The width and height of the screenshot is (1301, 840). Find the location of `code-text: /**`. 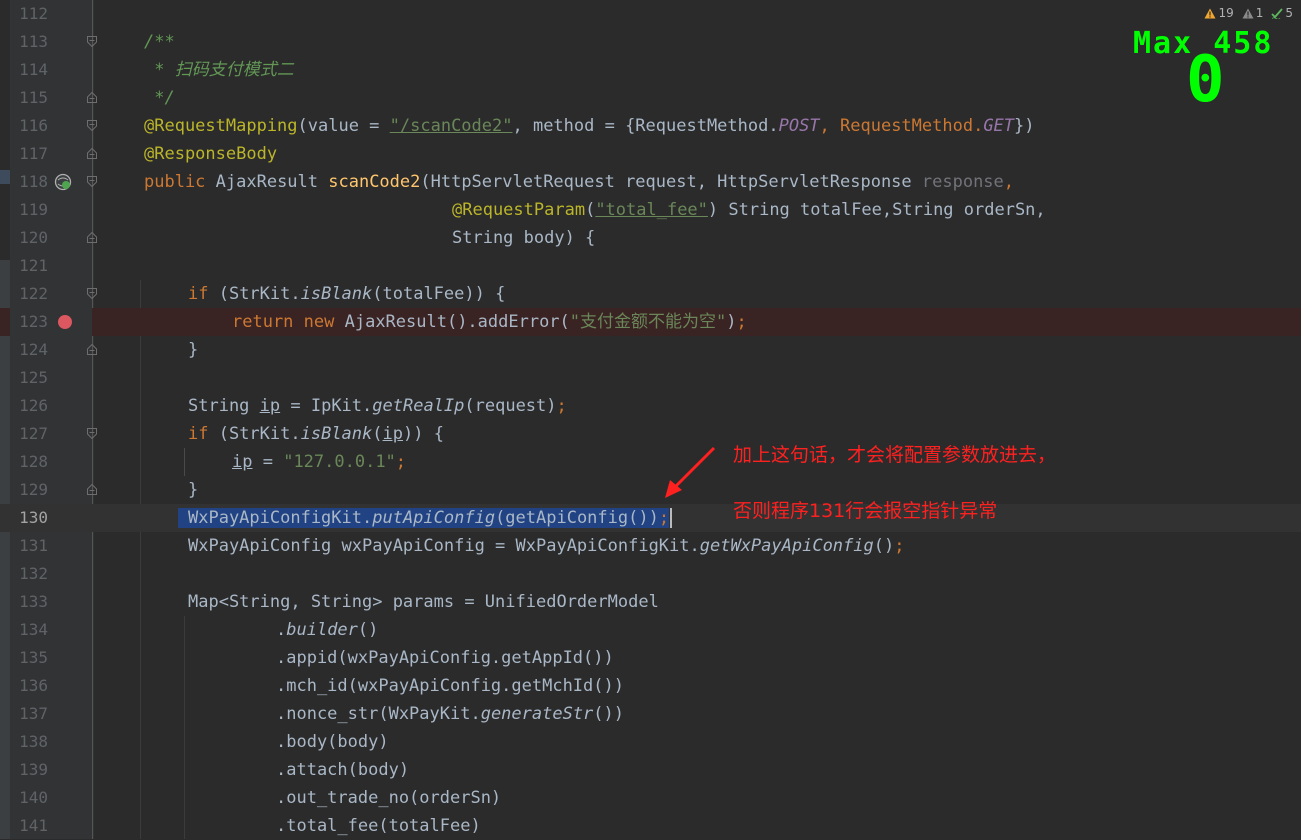

code-text: /** is located at coordinates (159, 42).